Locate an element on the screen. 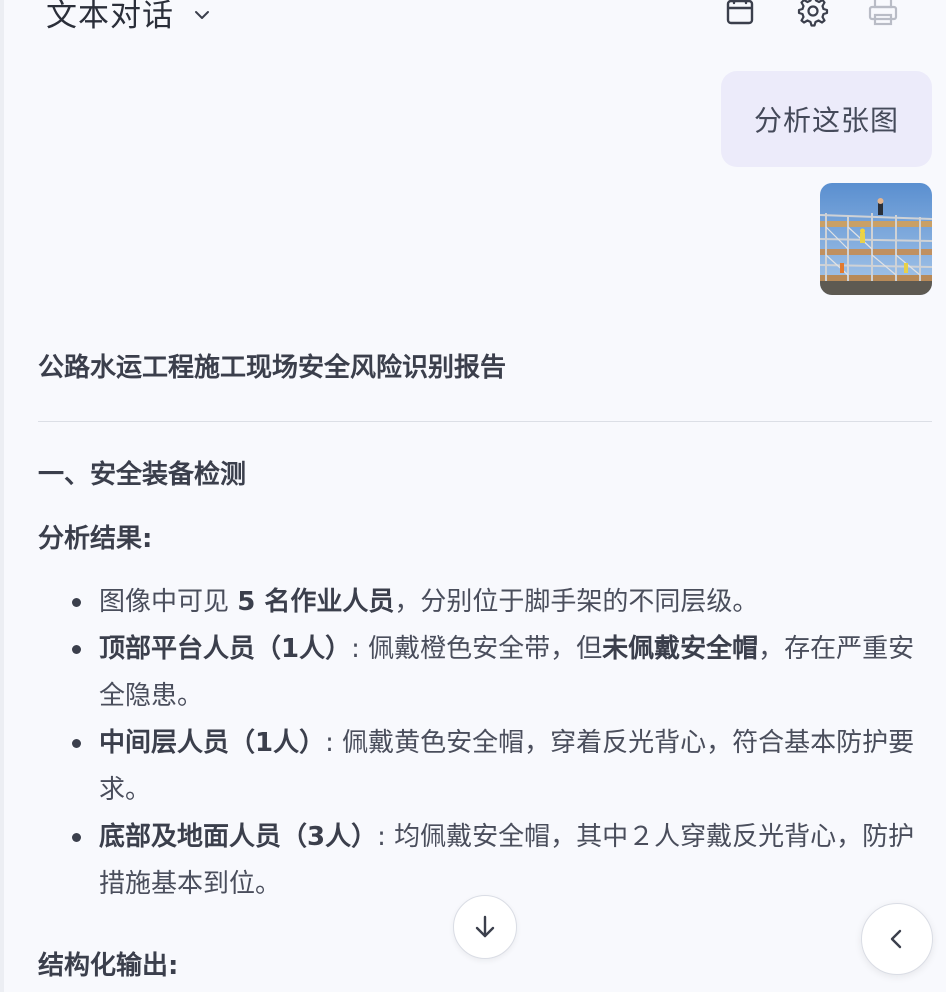  left-edge is located at coordinates (2, 496).